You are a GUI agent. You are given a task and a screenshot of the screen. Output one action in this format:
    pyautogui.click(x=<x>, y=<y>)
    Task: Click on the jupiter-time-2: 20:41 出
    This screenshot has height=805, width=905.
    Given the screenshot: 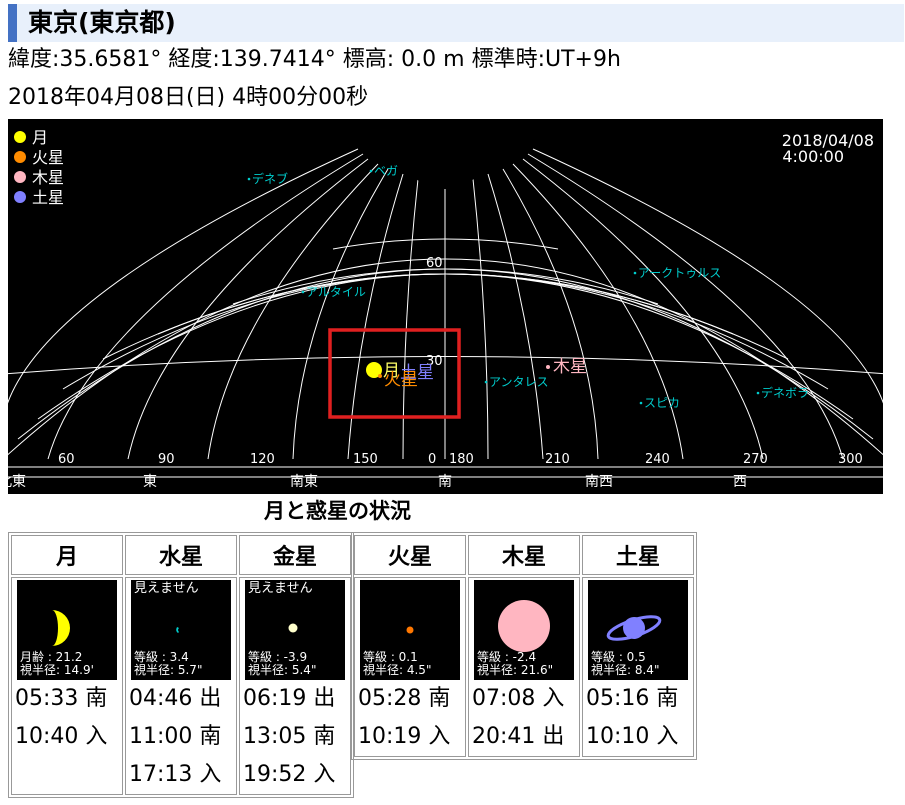 What is the action you would take?
    pyautogui.click(x=518, y=736)
    